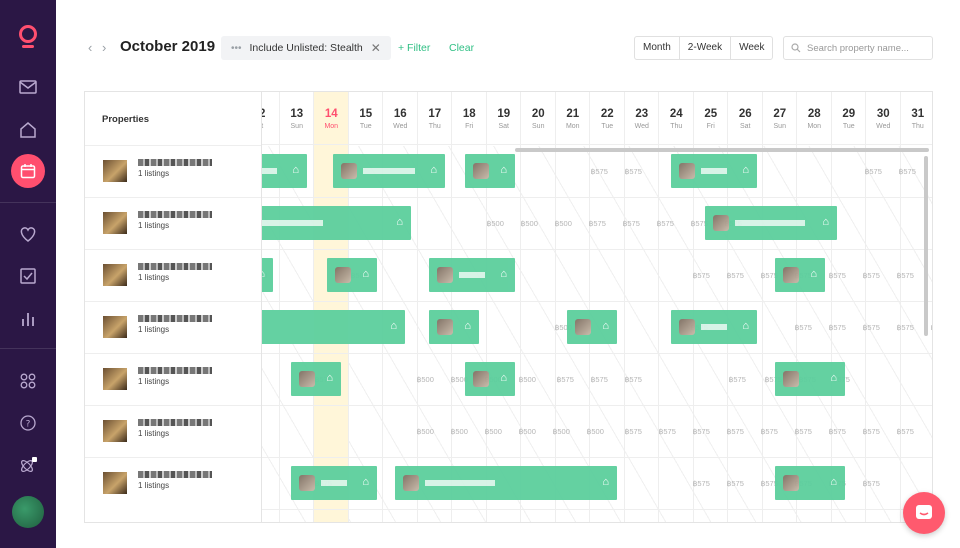  What do you see at coordinates (706, 48) in the screenshot?
I see `view-2week-button: 2-Week` at bounding box center [706, 48].